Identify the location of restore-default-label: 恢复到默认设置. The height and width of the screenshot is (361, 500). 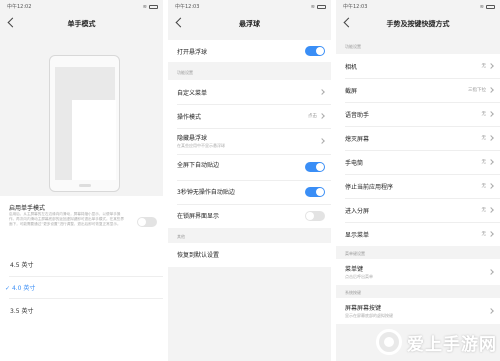
(198, 255).